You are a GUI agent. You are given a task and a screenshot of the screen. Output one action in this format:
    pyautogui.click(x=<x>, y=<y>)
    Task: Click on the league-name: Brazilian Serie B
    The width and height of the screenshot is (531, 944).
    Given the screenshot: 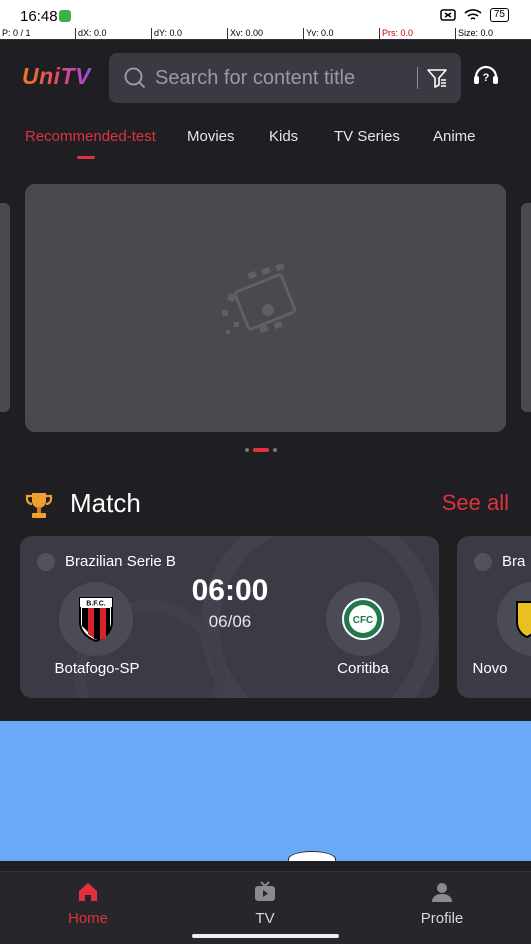 What is the action you would take?
    pyautogui.click(x=120, y=561)
    